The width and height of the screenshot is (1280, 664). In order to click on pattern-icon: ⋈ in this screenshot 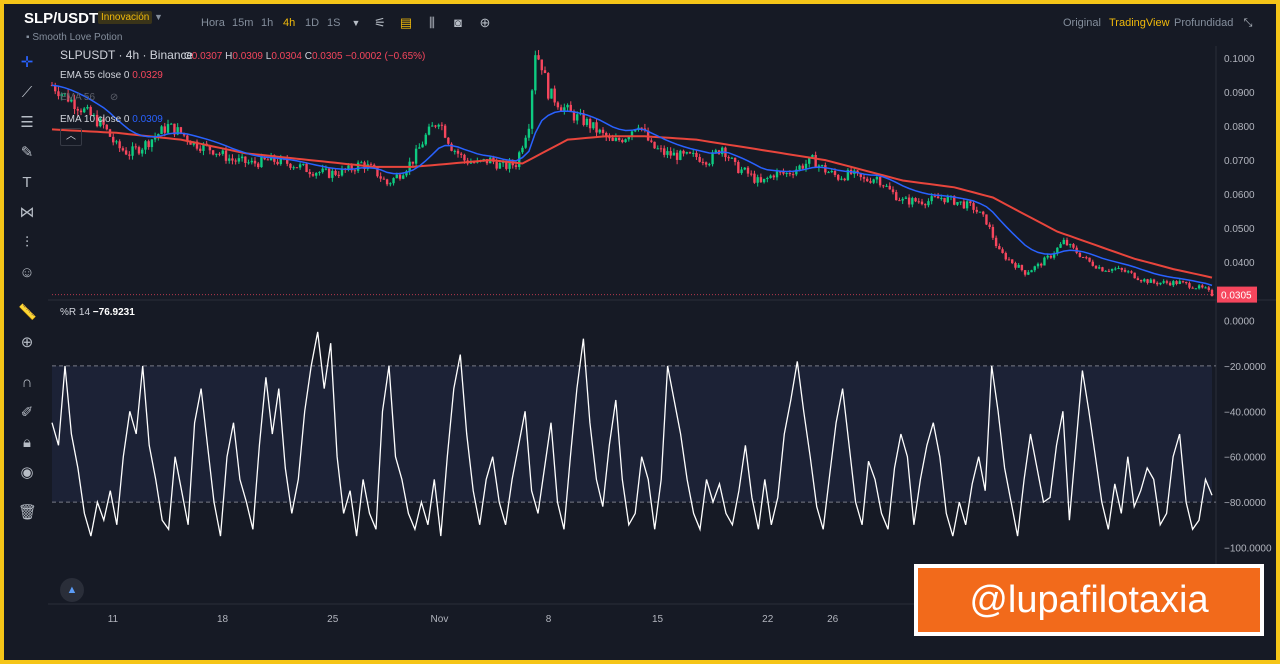, I will do `click(27, 213)`.